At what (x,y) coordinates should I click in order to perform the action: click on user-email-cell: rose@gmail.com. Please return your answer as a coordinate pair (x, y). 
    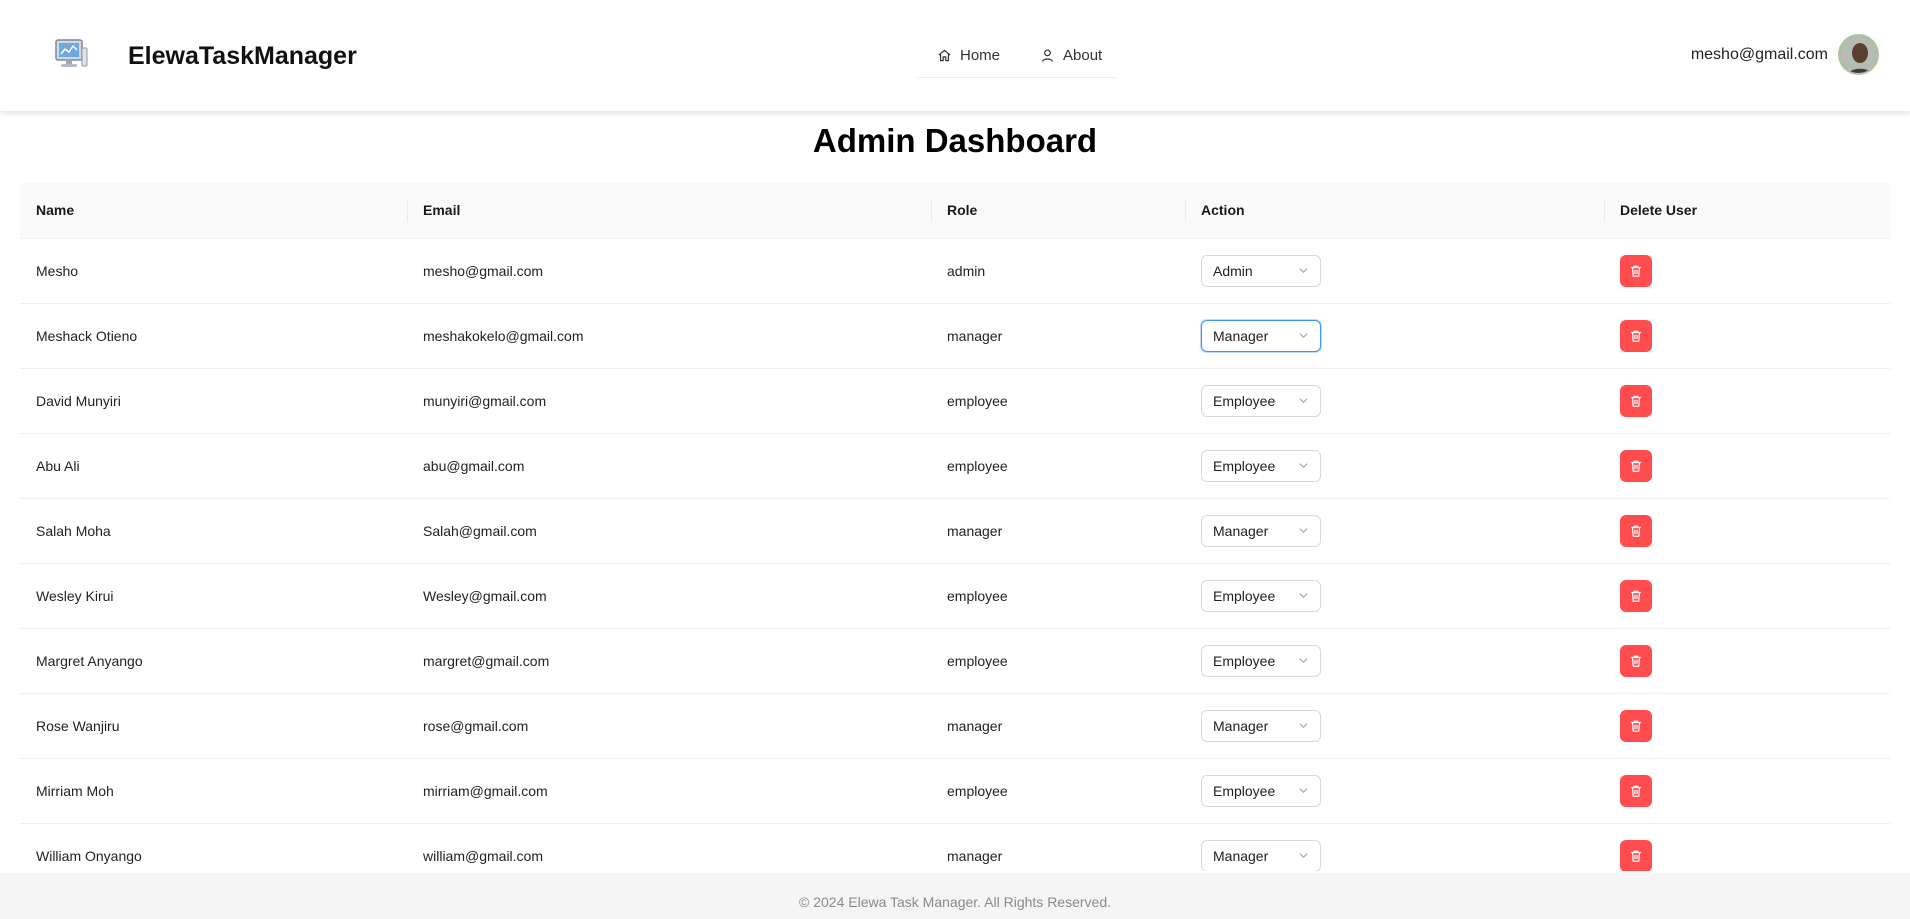
    Looking at the image, I should click on (669, 726).